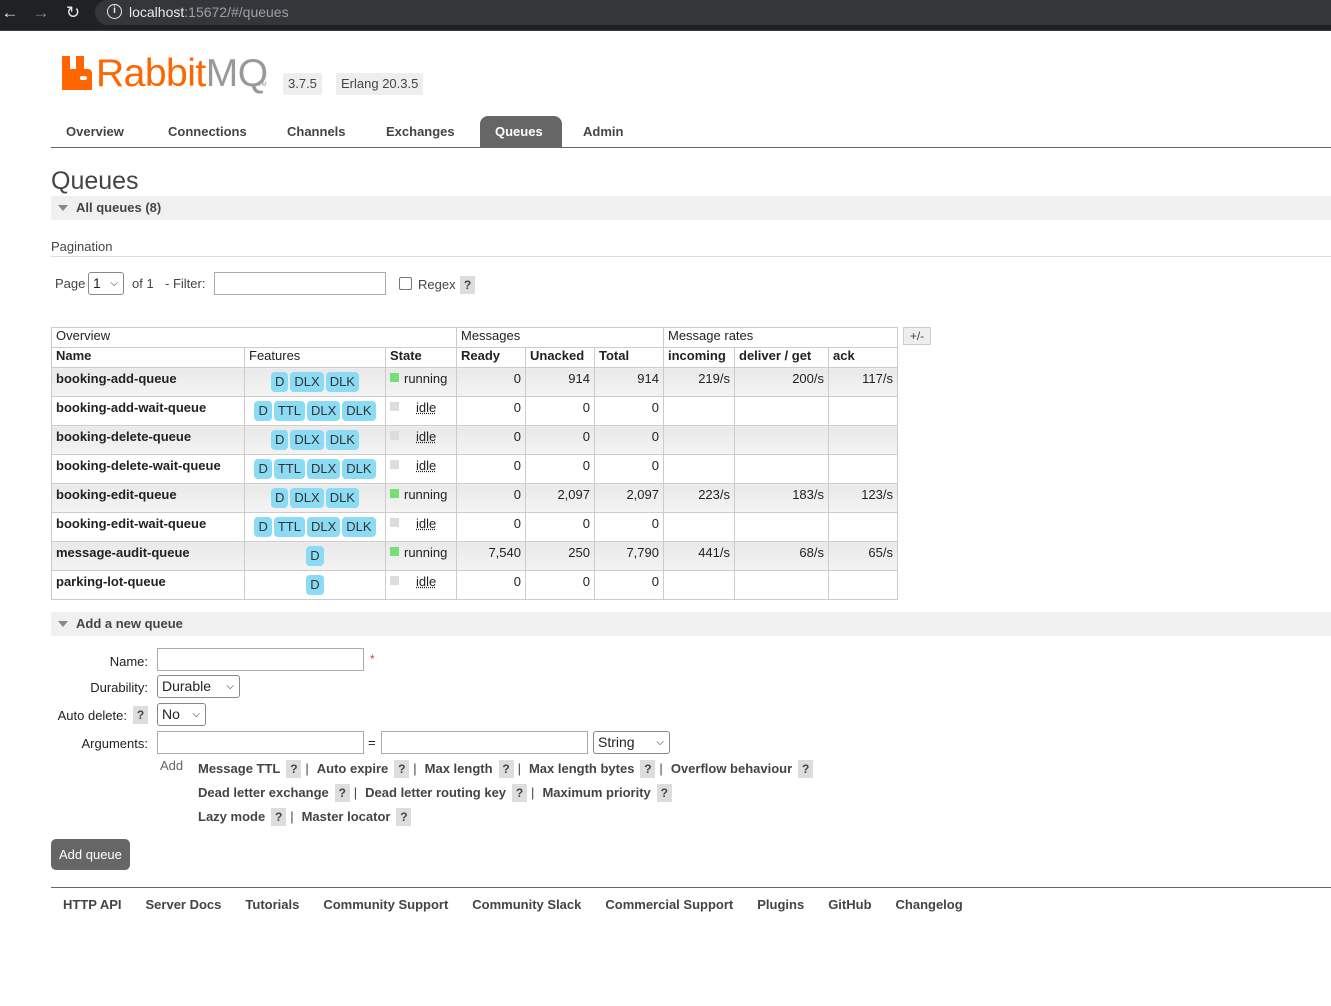 Image resolution: width=1331 pixels, height=1006 pixels. Describe the element at coordinates (691, 208) in the screenshot. I see `all-queues-toggle: All queues (8)` at that location.